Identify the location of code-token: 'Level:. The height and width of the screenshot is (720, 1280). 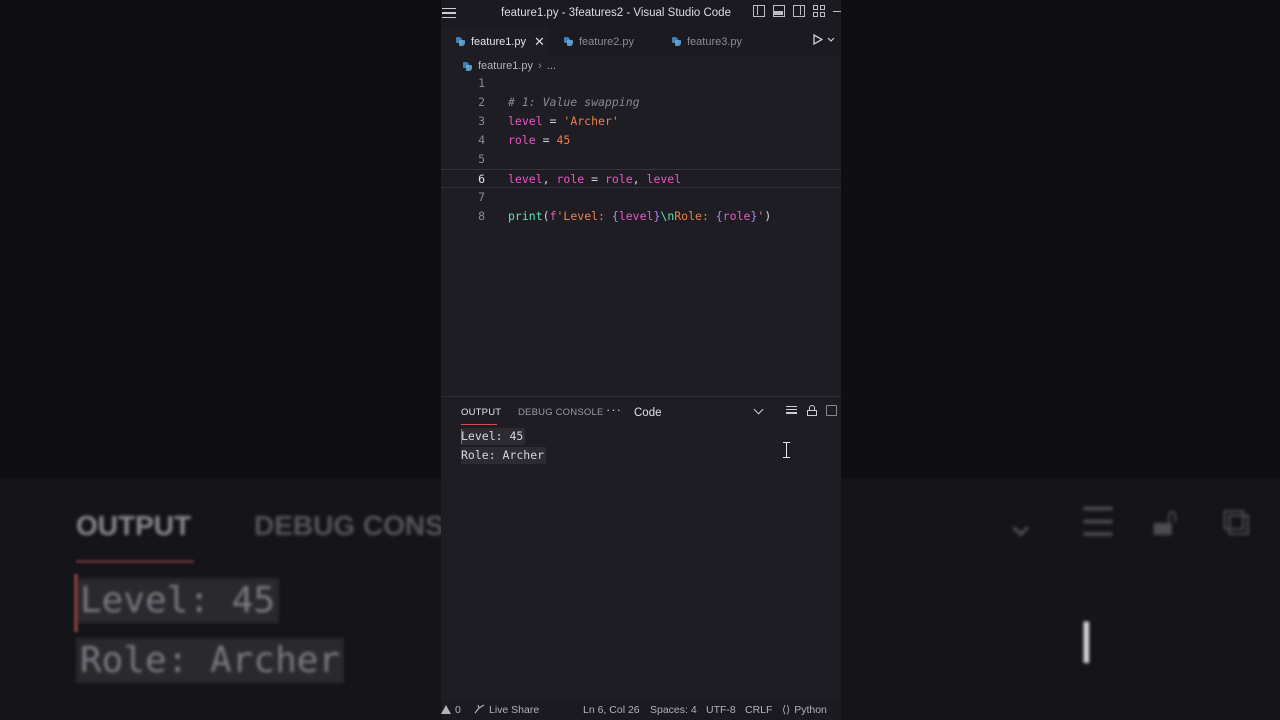
(584, 216).